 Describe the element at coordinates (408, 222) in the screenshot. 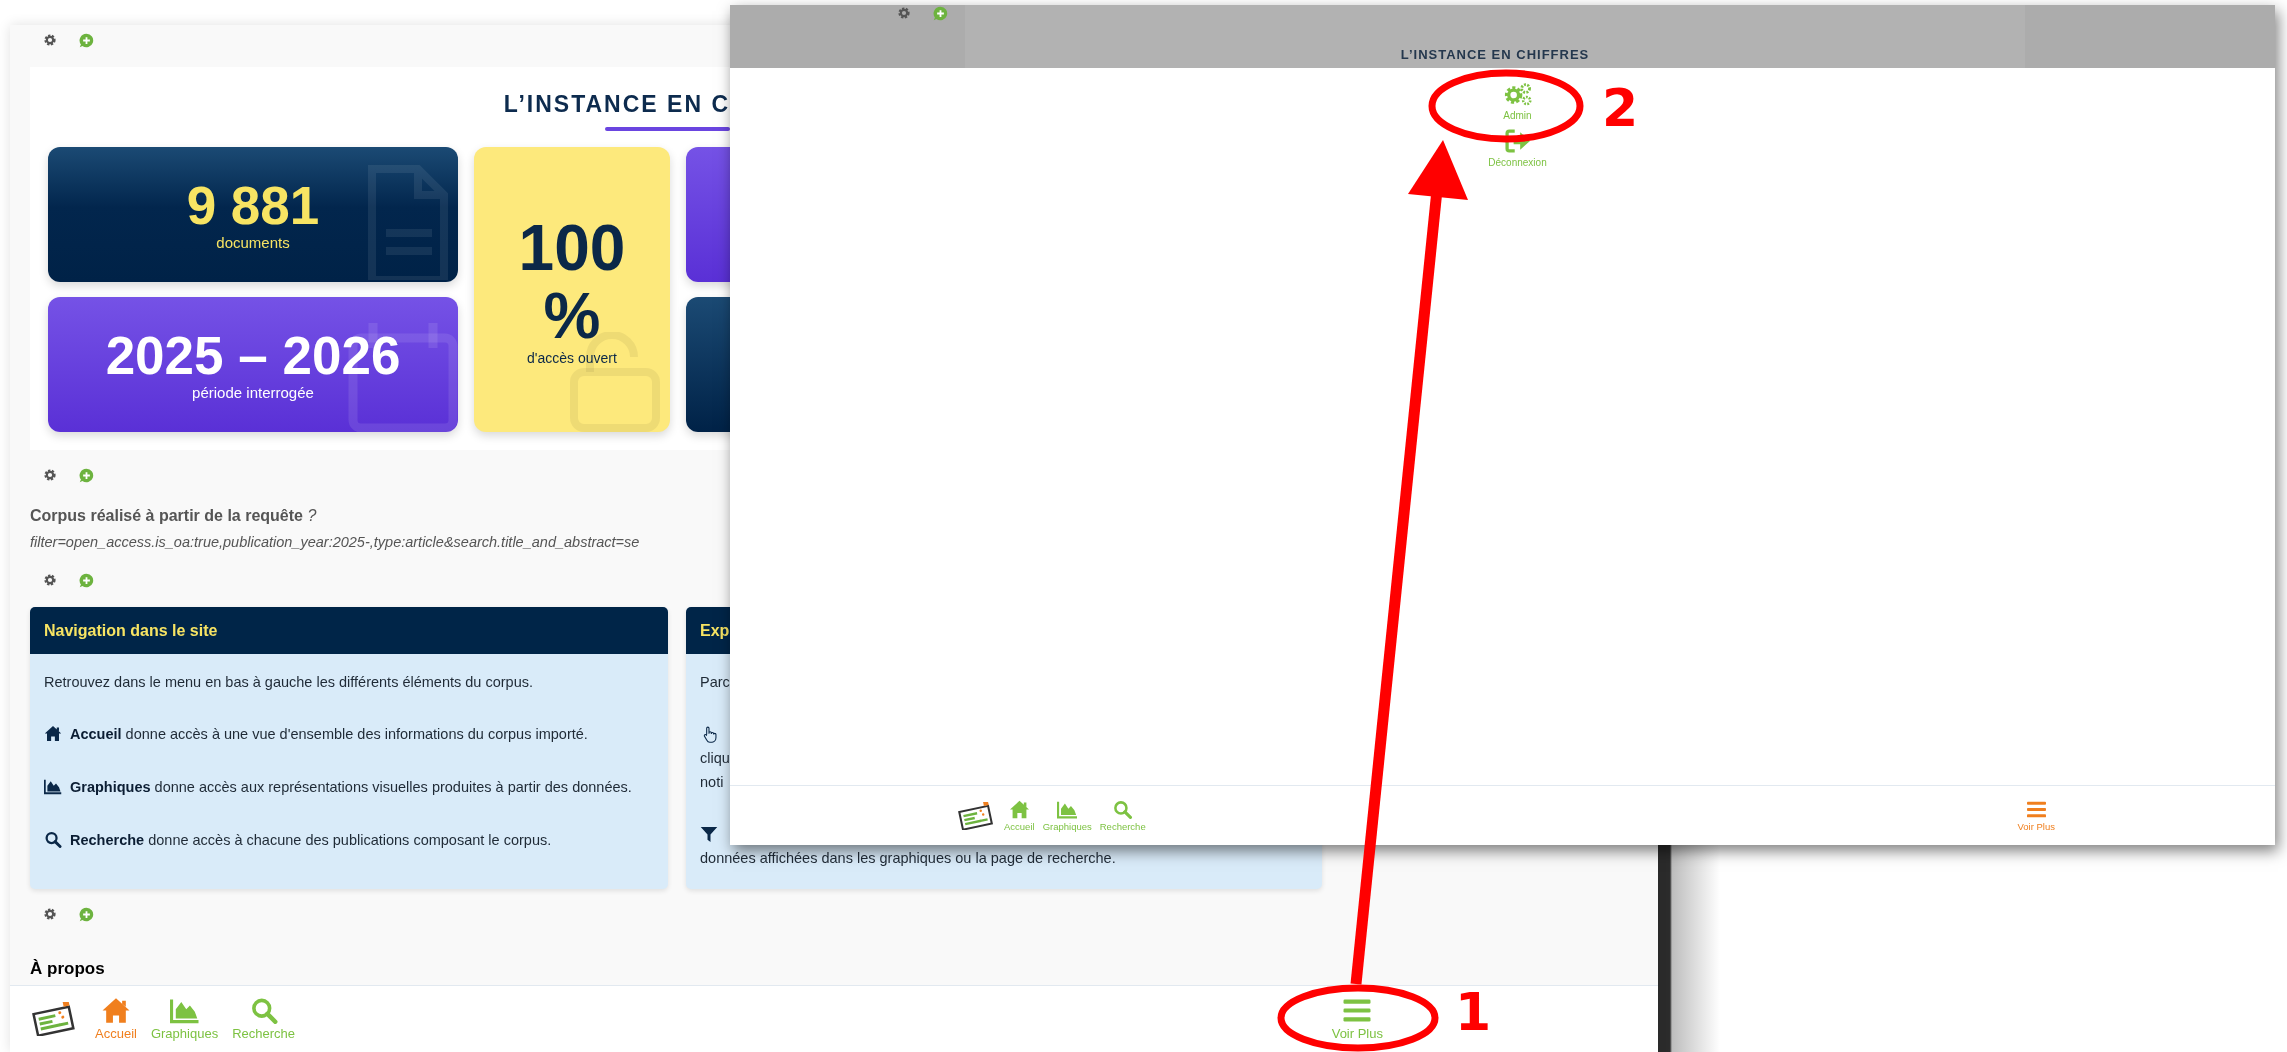

I see `document-icon` at that location.